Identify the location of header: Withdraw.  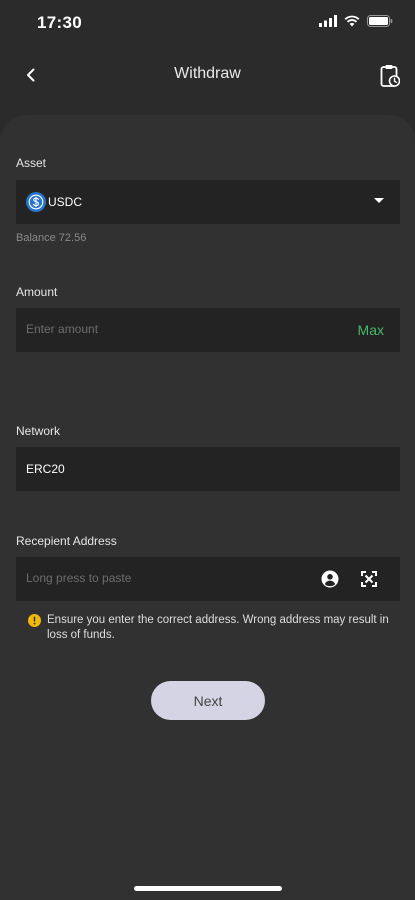
(207, 75).